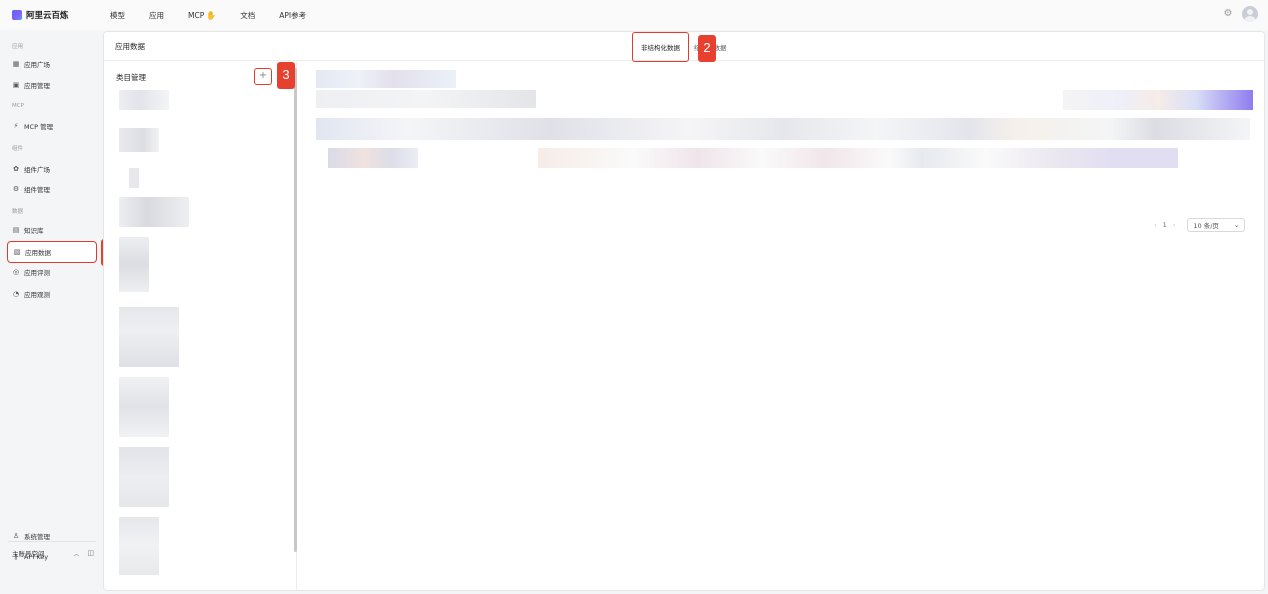  Describe the element at coordinates (16, 189) in the screenshot. I see `component-icon: ⚙` at that location.